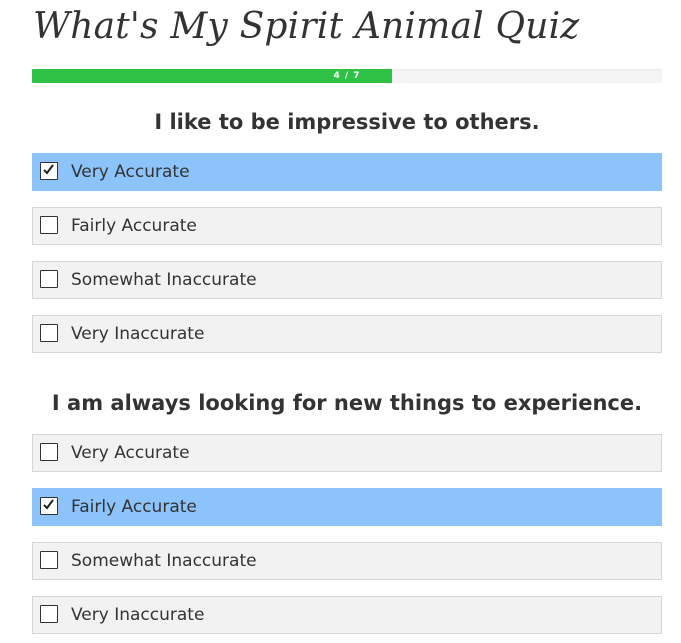 Image resolution: width=681 pixels, height=643 pixels. What do you see at coordinates (347, 615) in the screenshot?
I see `question-2-option-very-inaccurate: Very Inaccurate` at bounding box center [347, 615].